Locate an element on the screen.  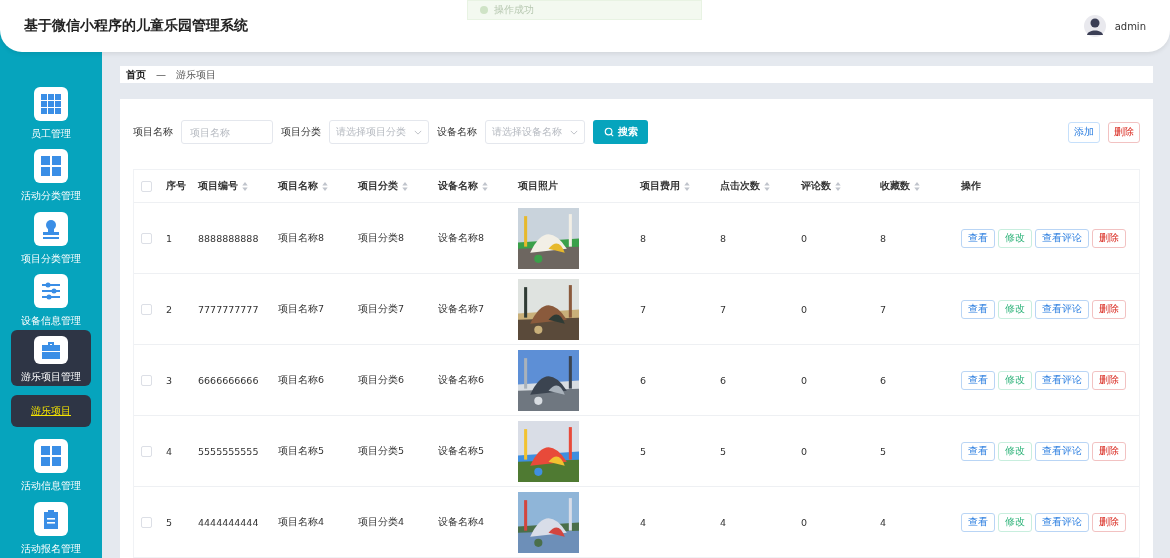
sidebar-item: 项目分类管理 is located at coordinates (51, 236).